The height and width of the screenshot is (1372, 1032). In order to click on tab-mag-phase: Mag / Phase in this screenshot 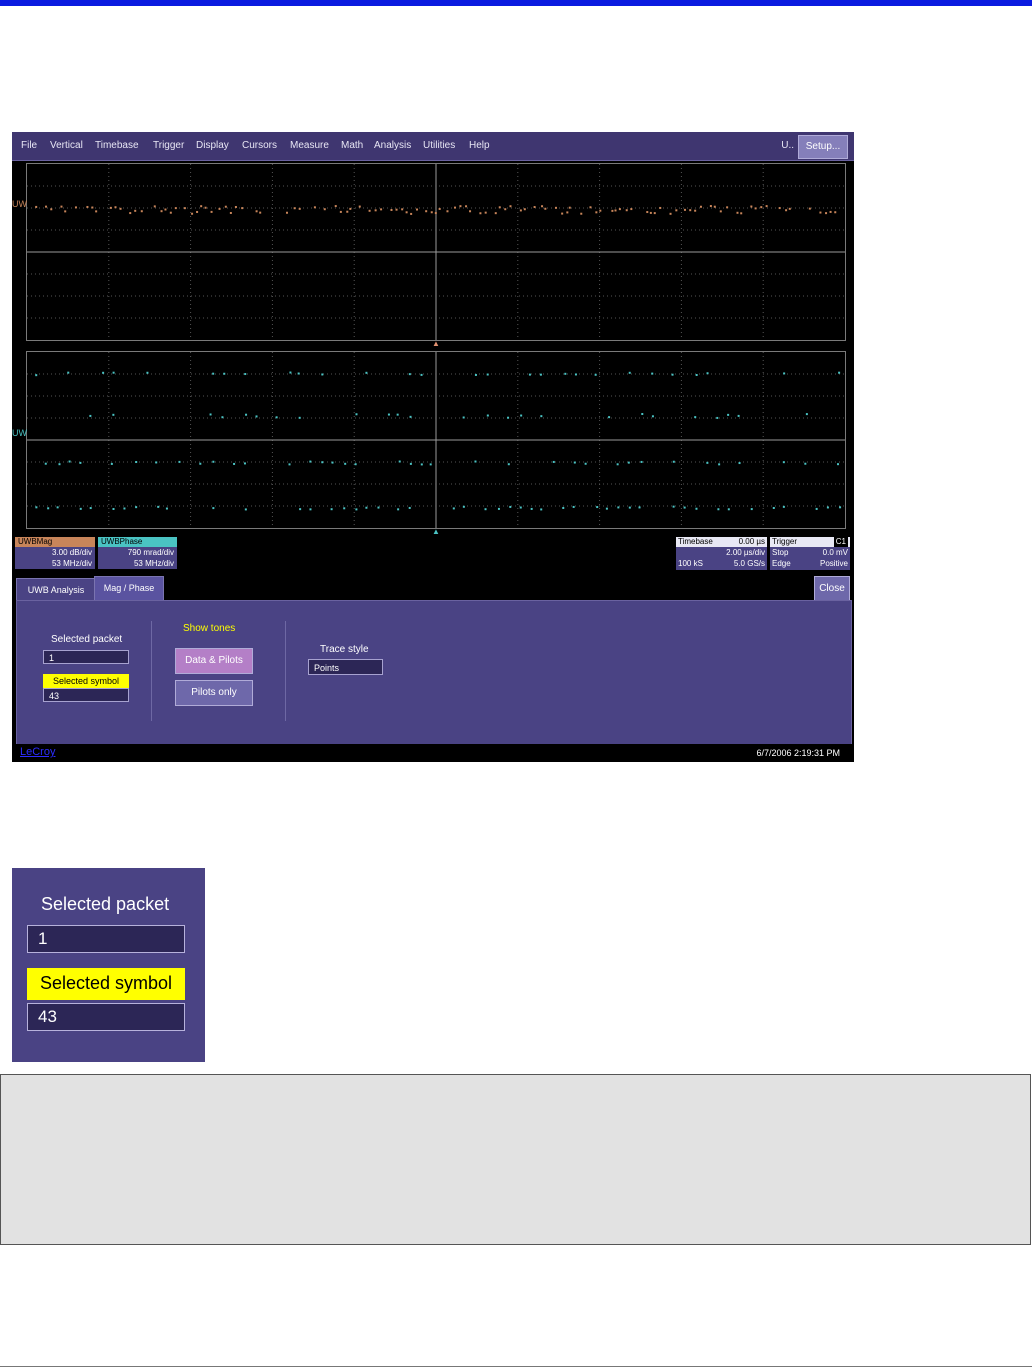, I will do `click(129, 589)`.